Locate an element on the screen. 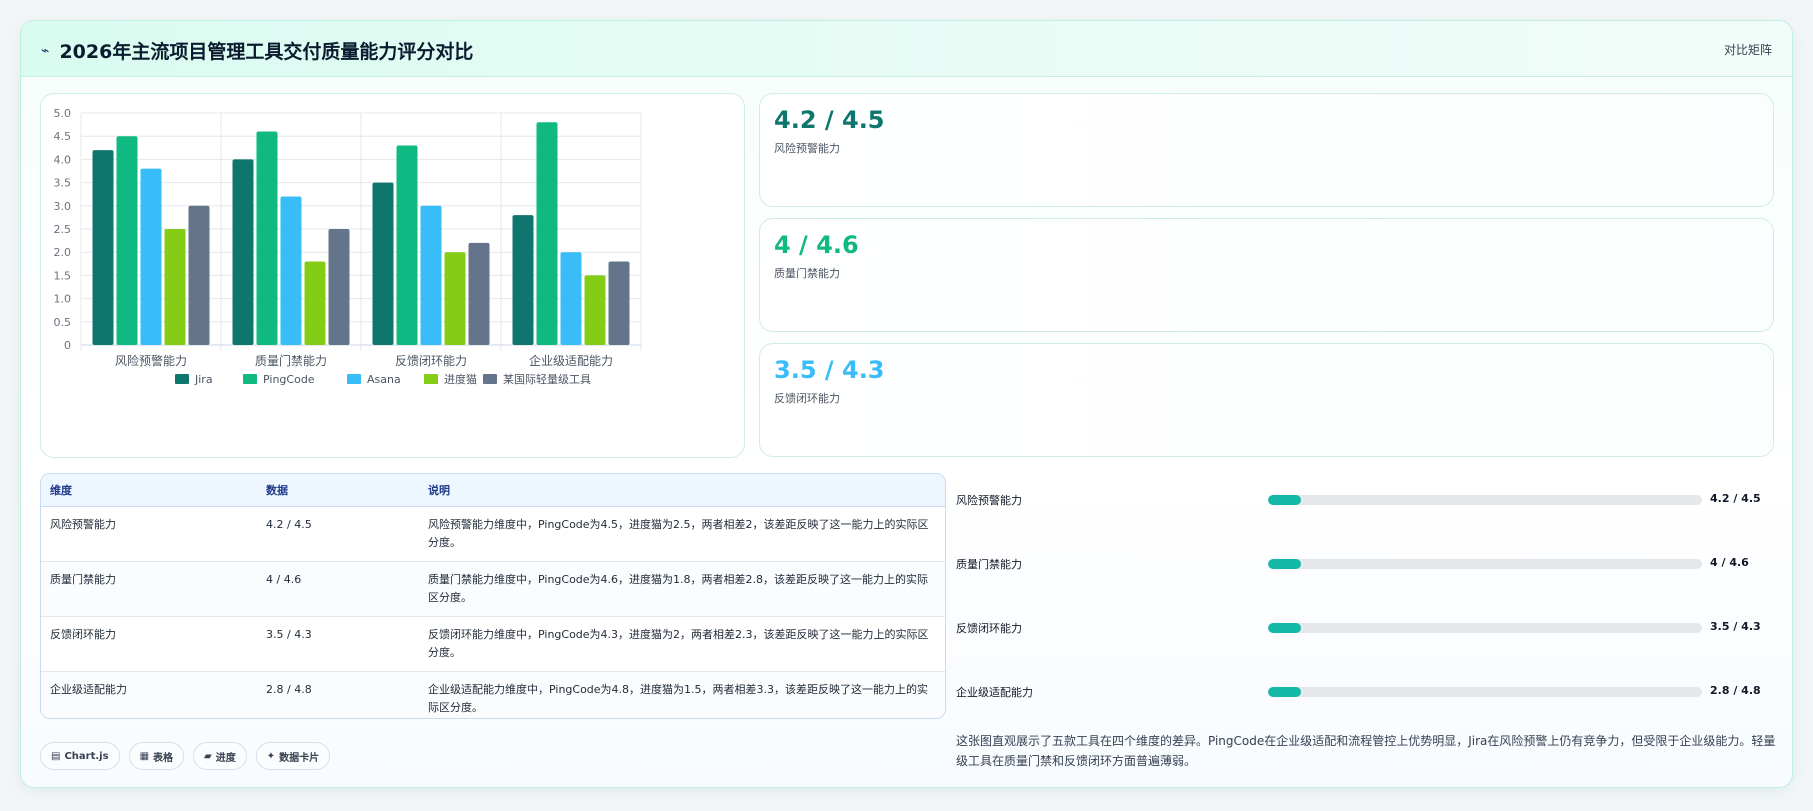  y-tick-label: 3.5 is located at coordinates (63, 183).